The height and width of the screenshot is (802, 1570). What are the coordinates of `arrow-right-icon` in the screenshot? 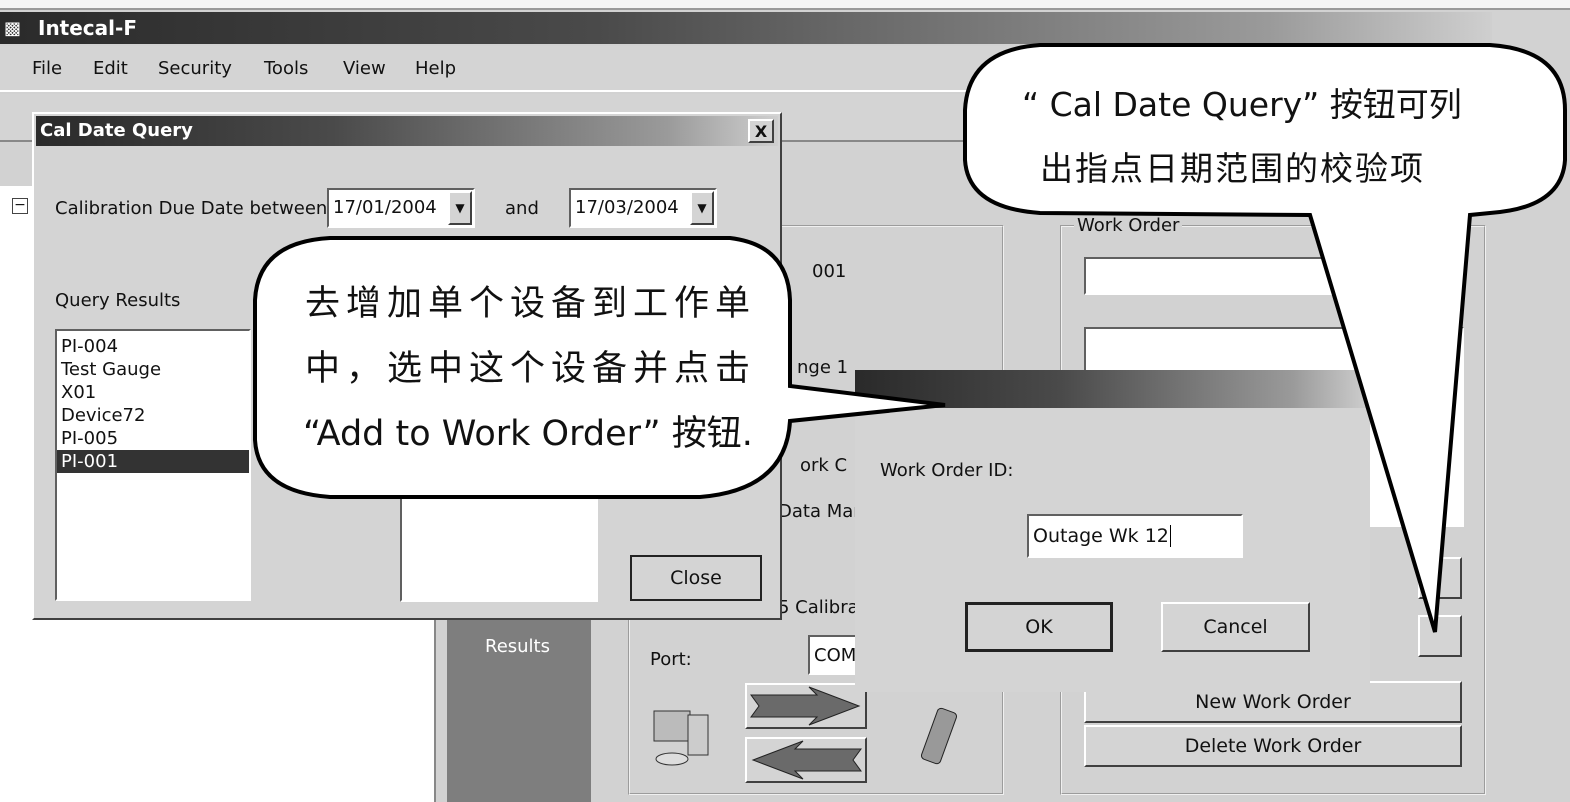 It's located at (805, 706).